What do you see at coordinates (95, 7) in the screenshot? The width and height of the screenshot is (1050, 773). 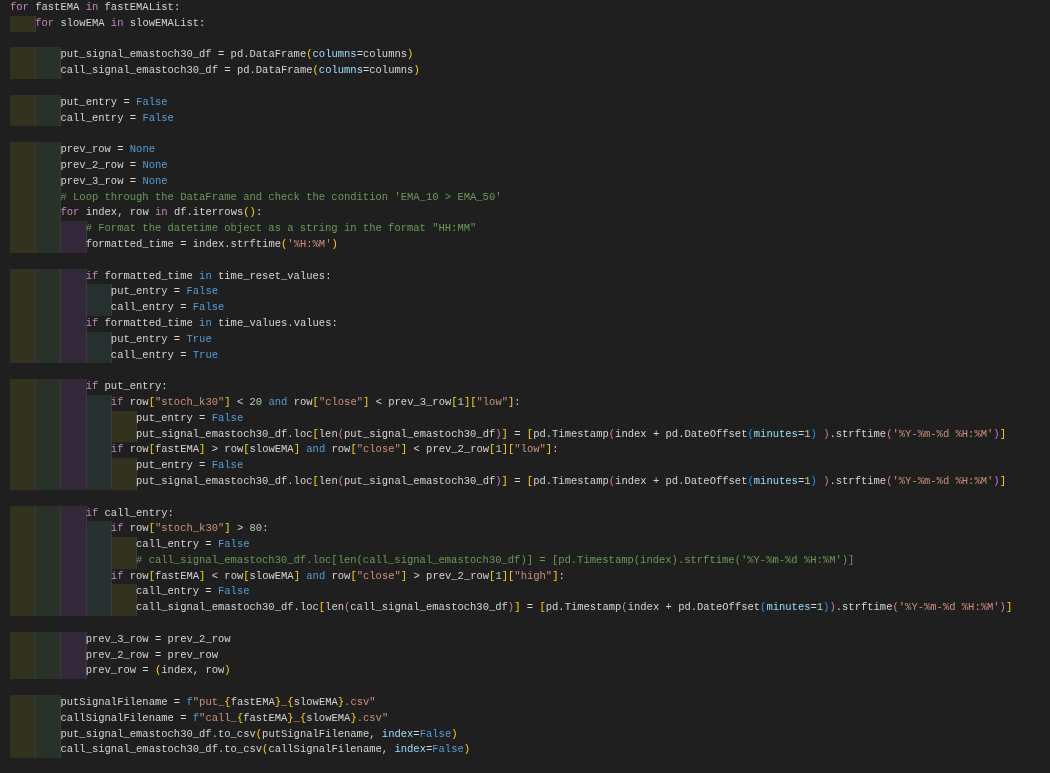 I see `code-line: for fastEMA in fastEMAList:` at bounding box center [95, 7].